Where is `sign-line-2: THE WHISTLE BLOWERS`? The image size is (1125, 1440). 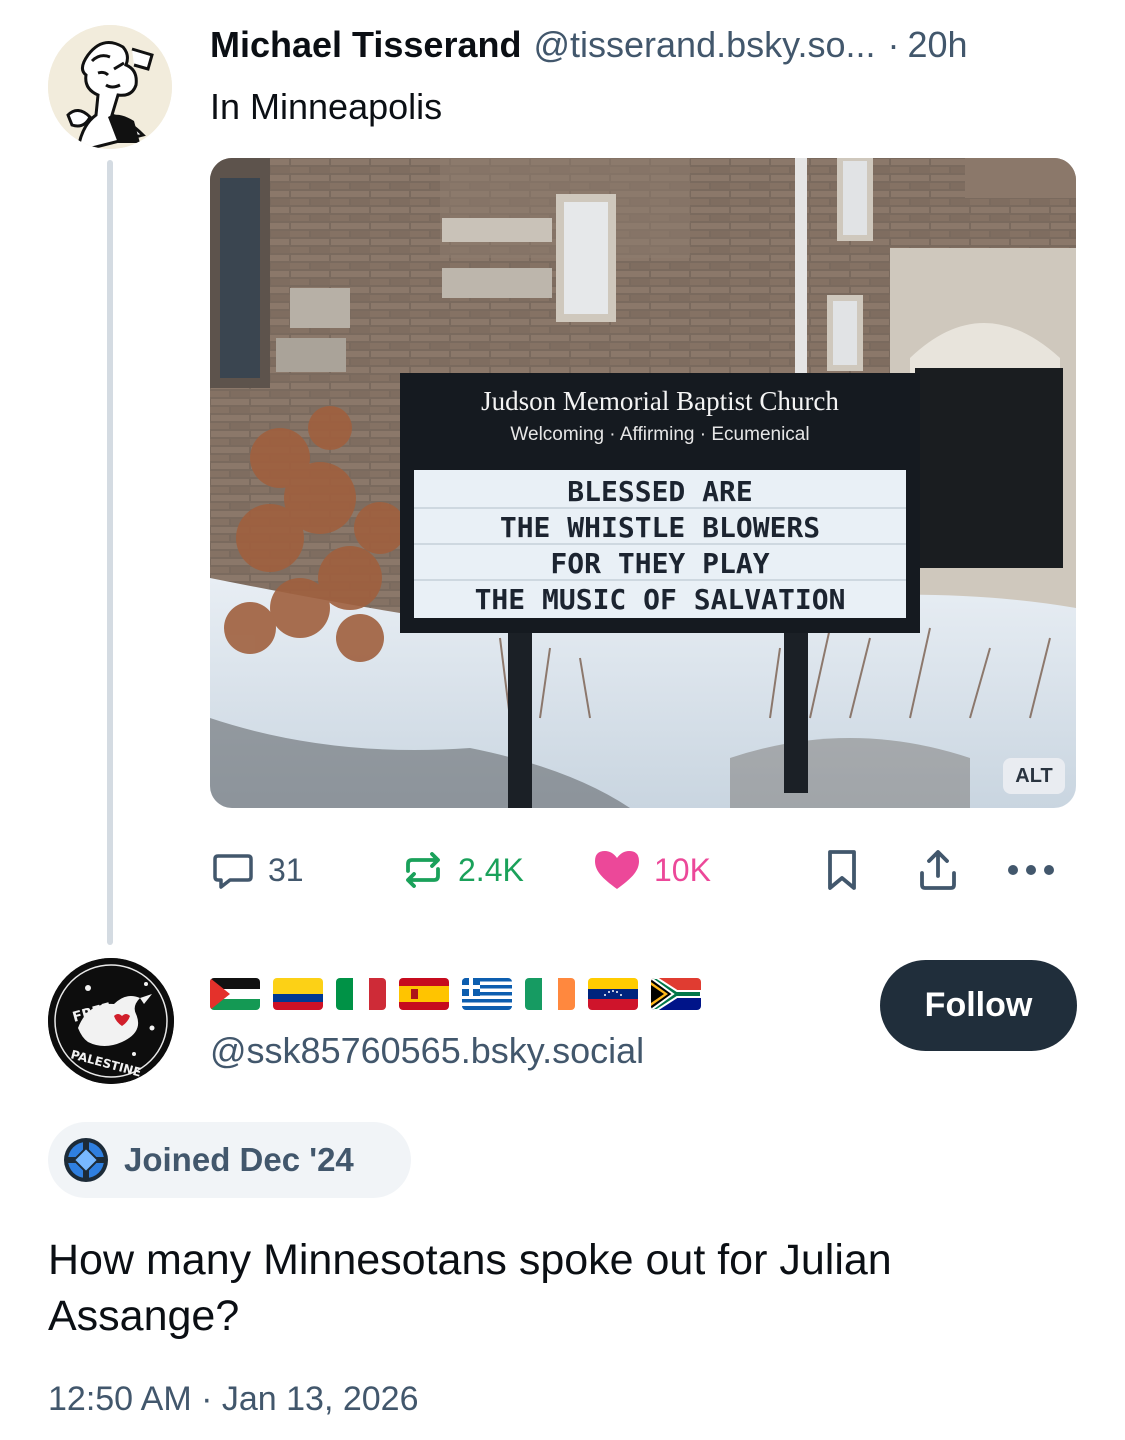 sign-line-2: THE WHISTLE BLOWERS is located at coordinates (660, 527).